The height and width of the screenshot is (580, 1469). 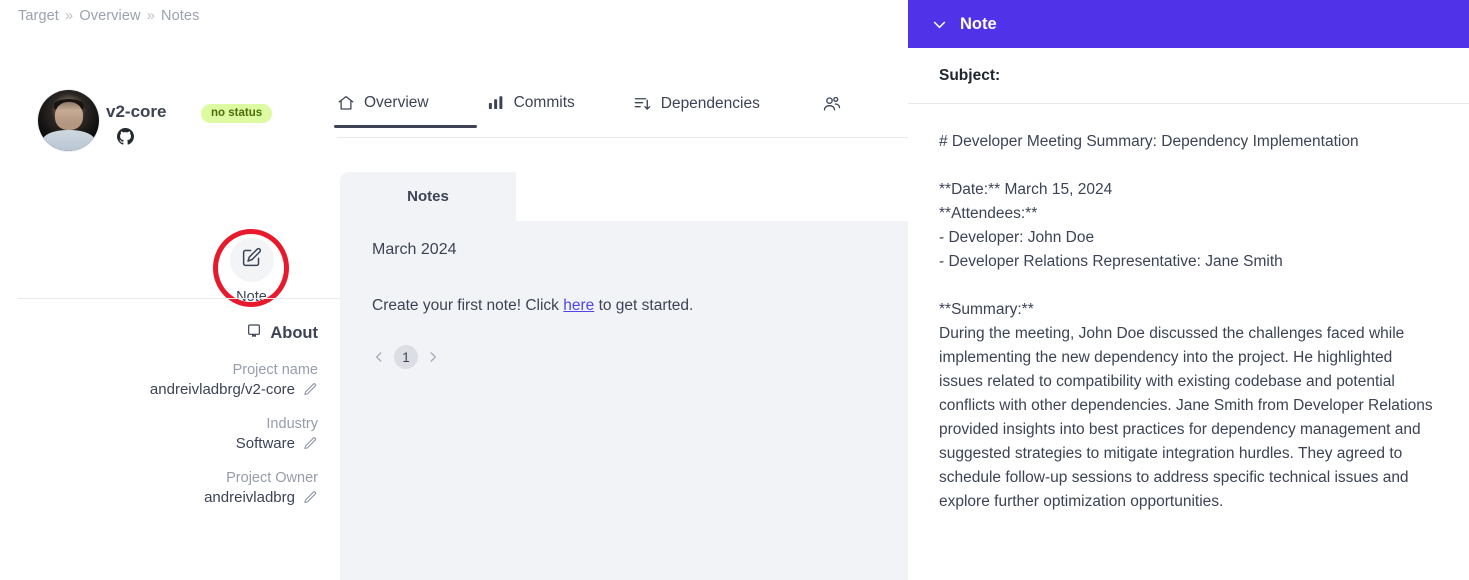 What do you see at coordinates (346, 103) in the screenshot?
I see `home-icon` at bounding box center [346, 103].